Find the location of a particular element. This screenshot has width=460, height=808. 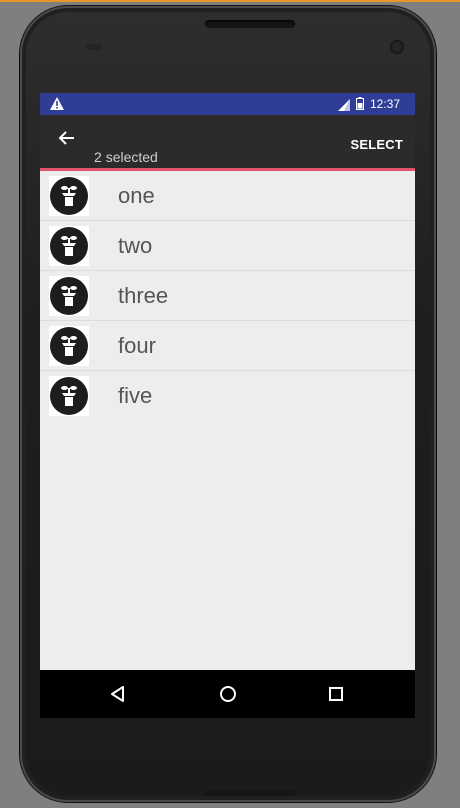

list-item: three is located at coordinates (227, 296).